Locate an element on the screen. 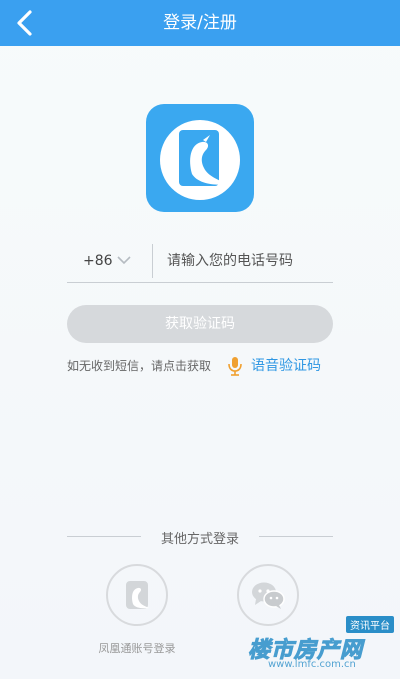 Image resolution: width=400 pixels, height=679 pixels. country-code-select: +86 is located at coordinates (98, 261).